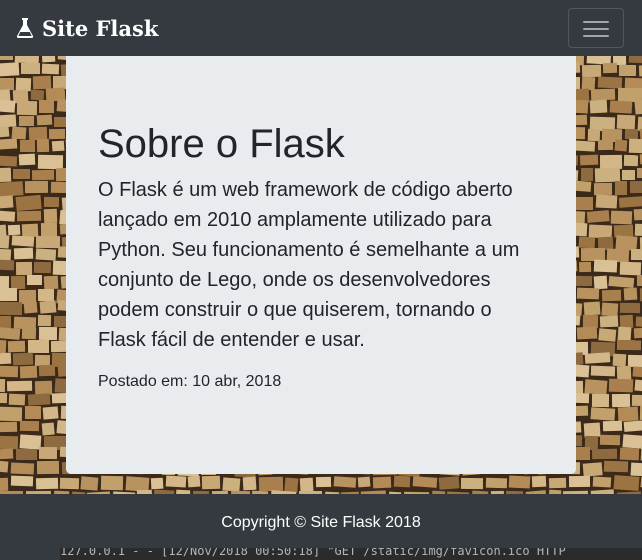 The height and width of the screenshot is (560, 642). What do you see at coordinates (100, 28) in the screenshot?
I see `brand-text: Site Flask` at bounding box center [100, 28].